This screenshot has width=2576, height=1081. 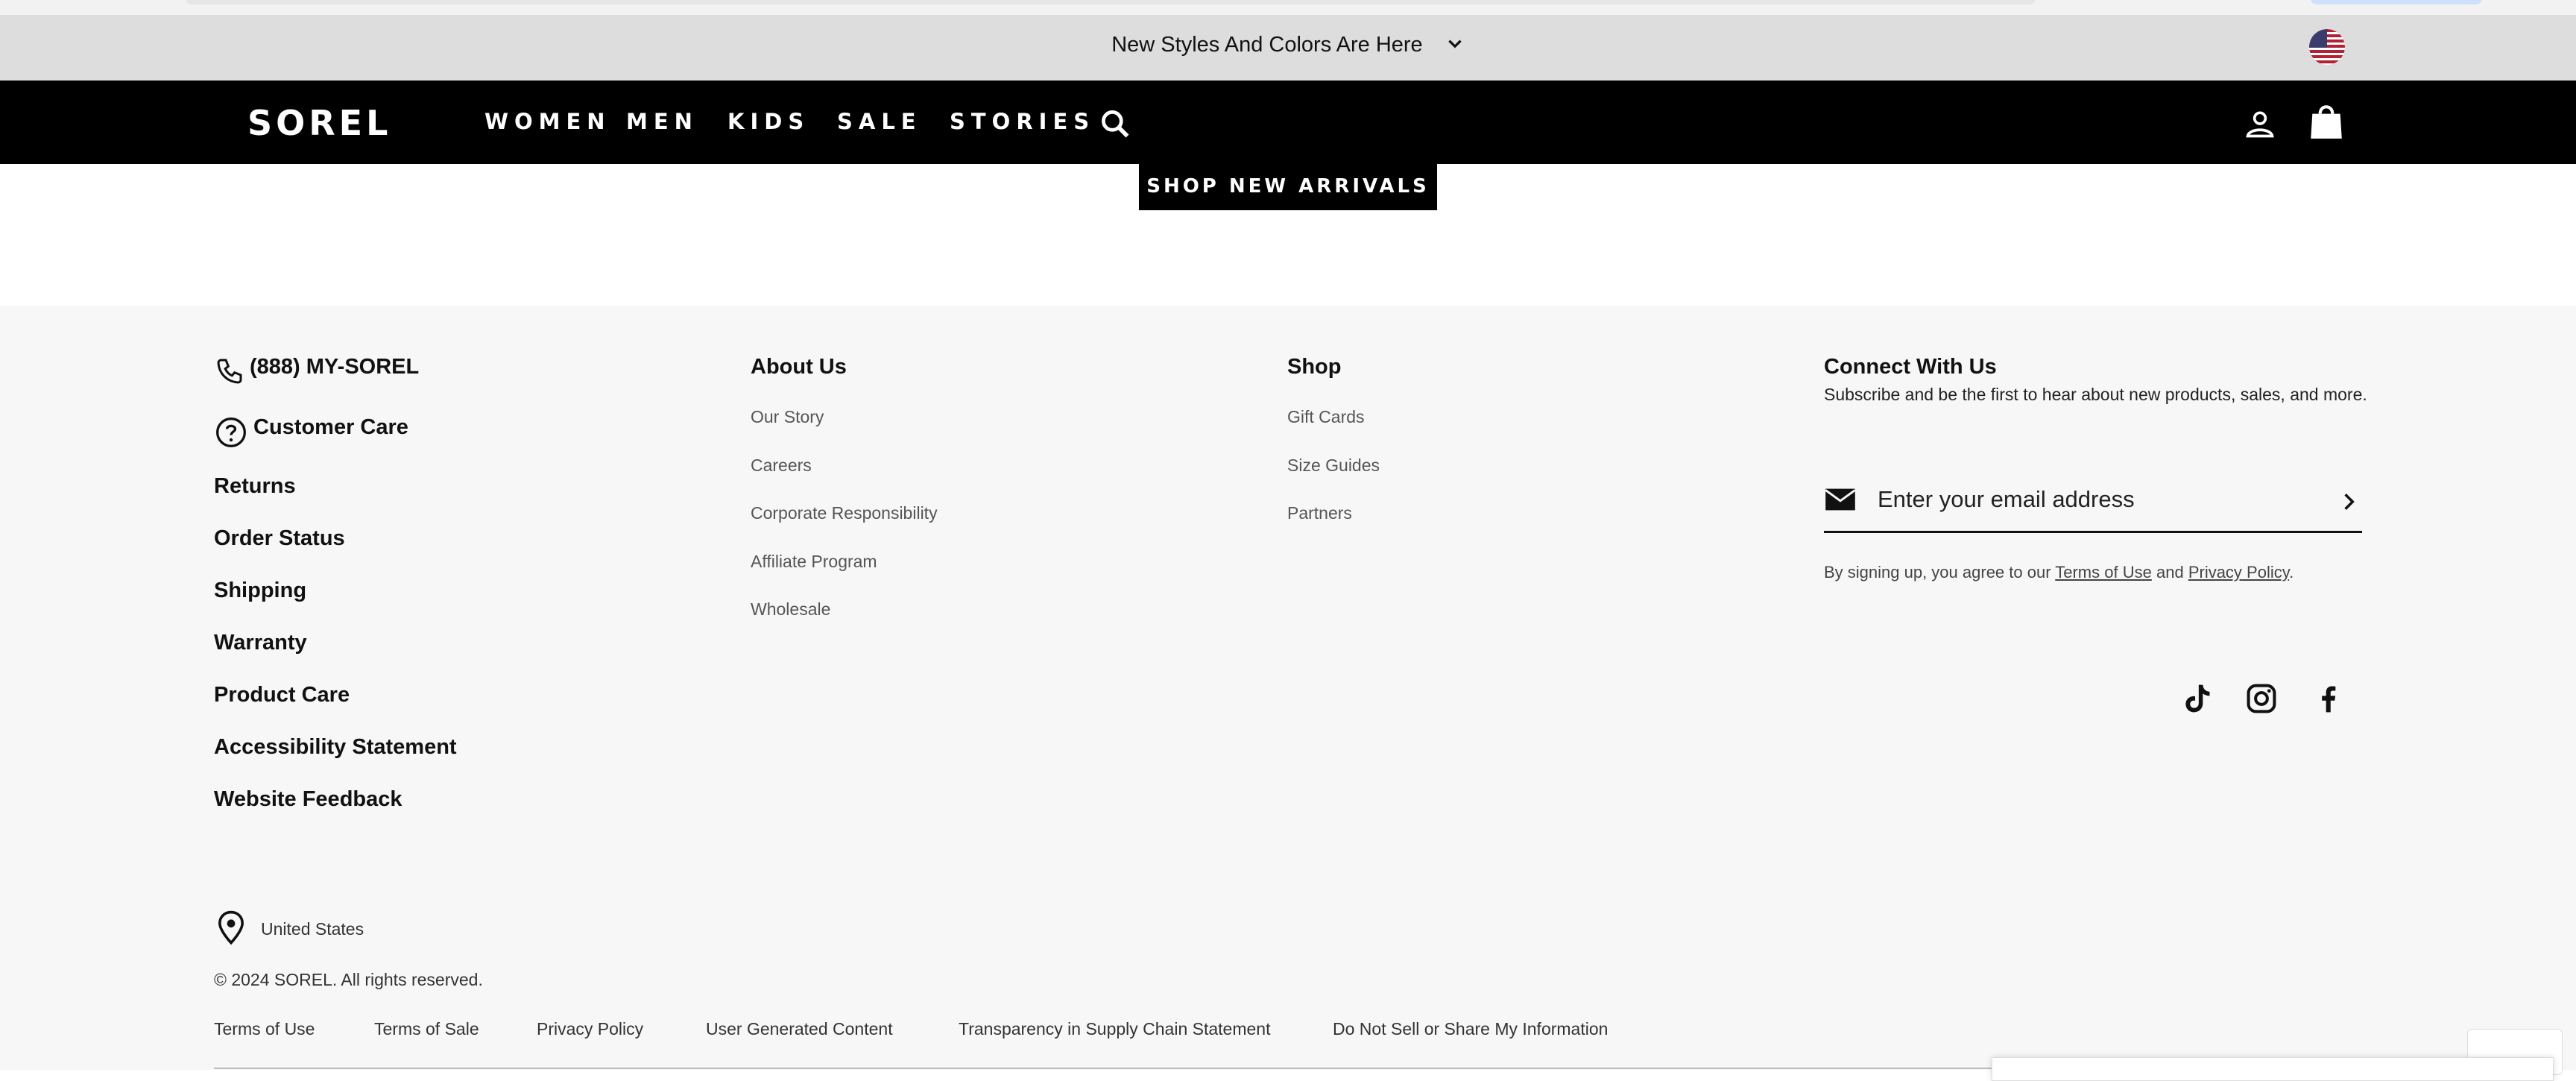 What do you see at coordinates (1288, 8) in the screenshot?
I see `browser-top-strip` at bounding box center [1288, 8].